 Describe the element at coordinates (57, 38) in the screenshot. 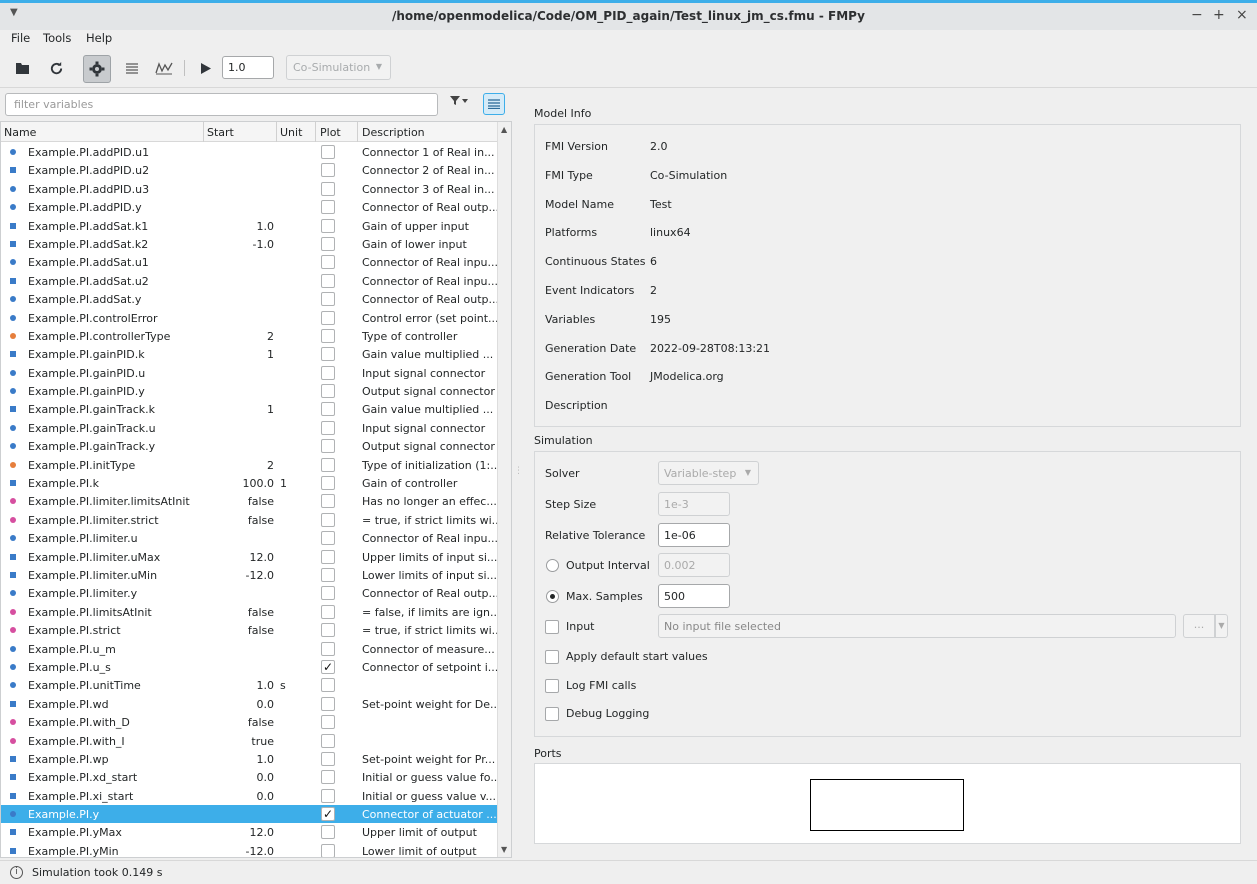

I see `menu-tools: Tools` at that location.